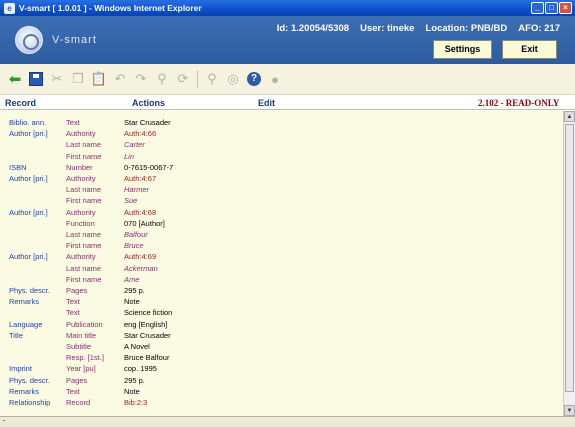 Image resolution: width=575 pixels, height=427 pixels. I want to click on table-row: First name Sue, so click(280, 201).